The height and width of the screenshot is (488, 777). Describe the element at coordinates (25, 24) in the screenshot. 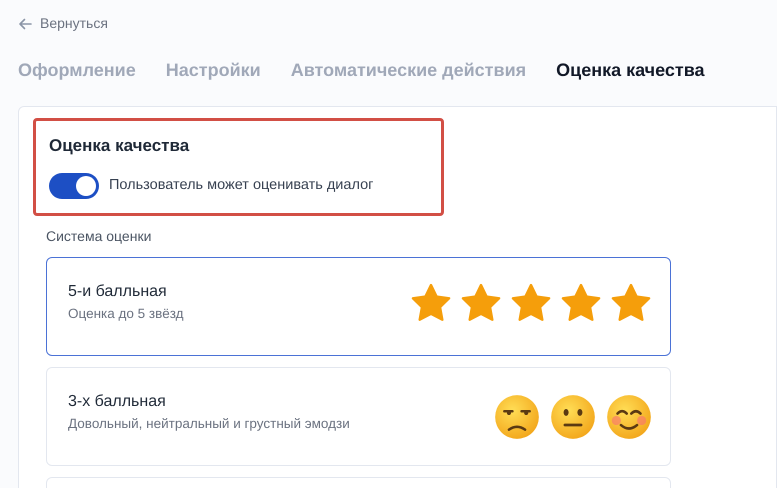

I see `arrow-left-icon` at that location.